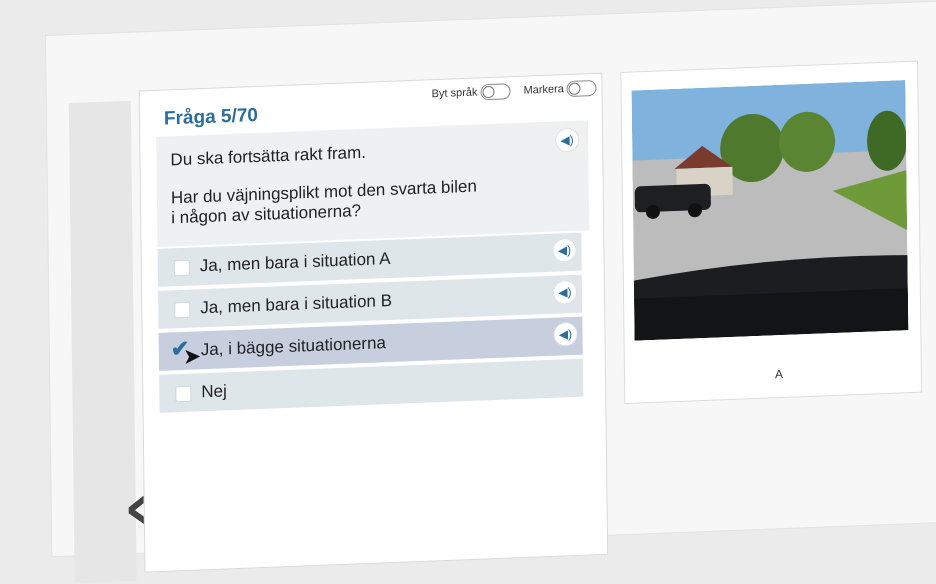  I want to click on answer-label: Nej, so click(214, 391).